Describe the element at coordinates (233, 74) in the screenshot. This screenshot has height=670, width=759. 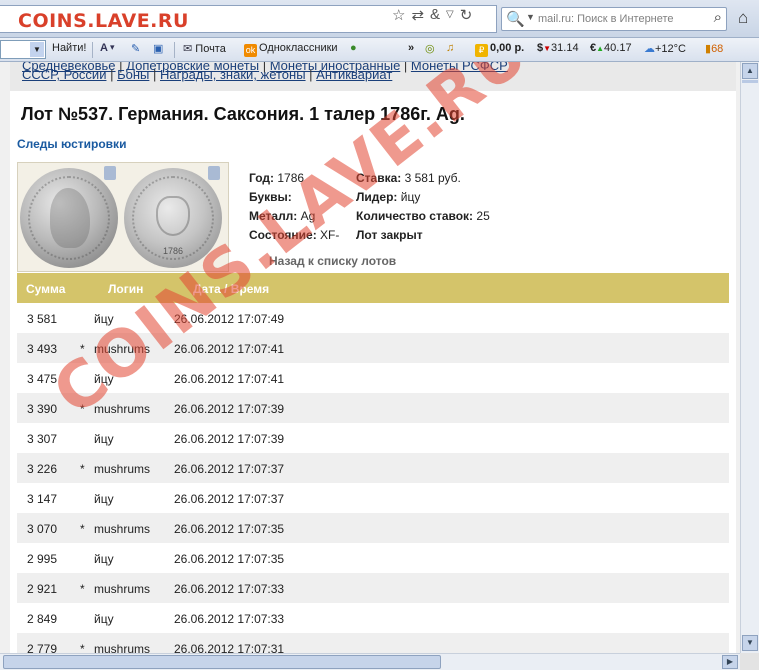
I see `nav-link: Награды, знаки, жетоны` at that location.